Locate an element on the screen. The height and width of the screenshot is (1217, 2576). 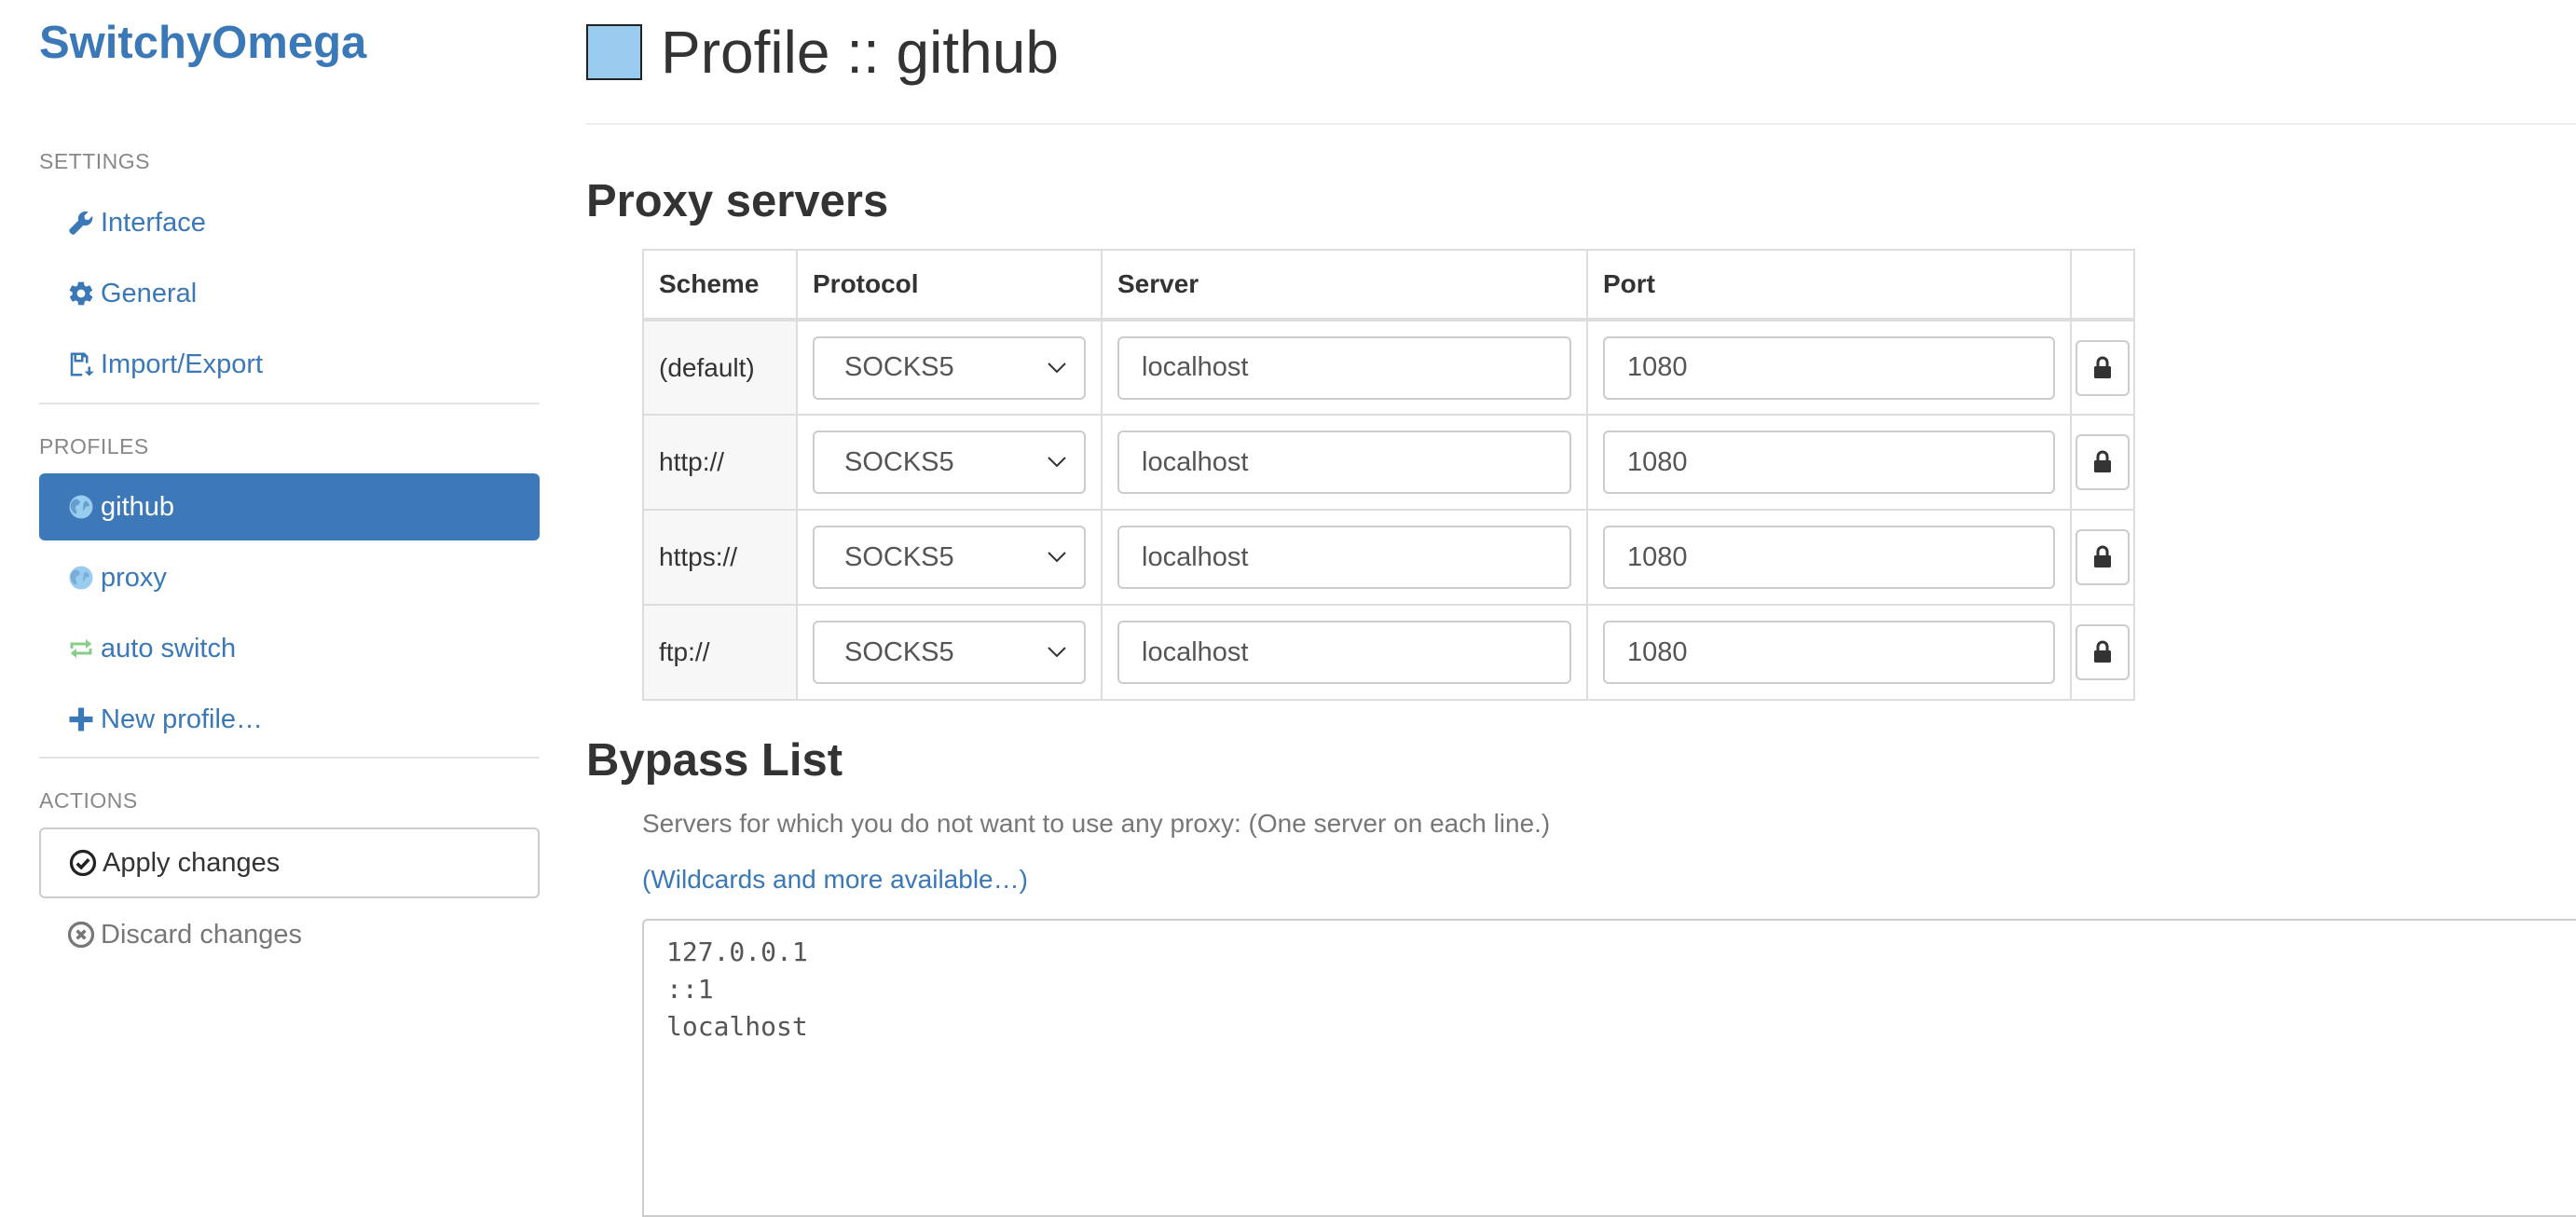
apply-changes-label: Apply changes is located at coordinates (192, 863).